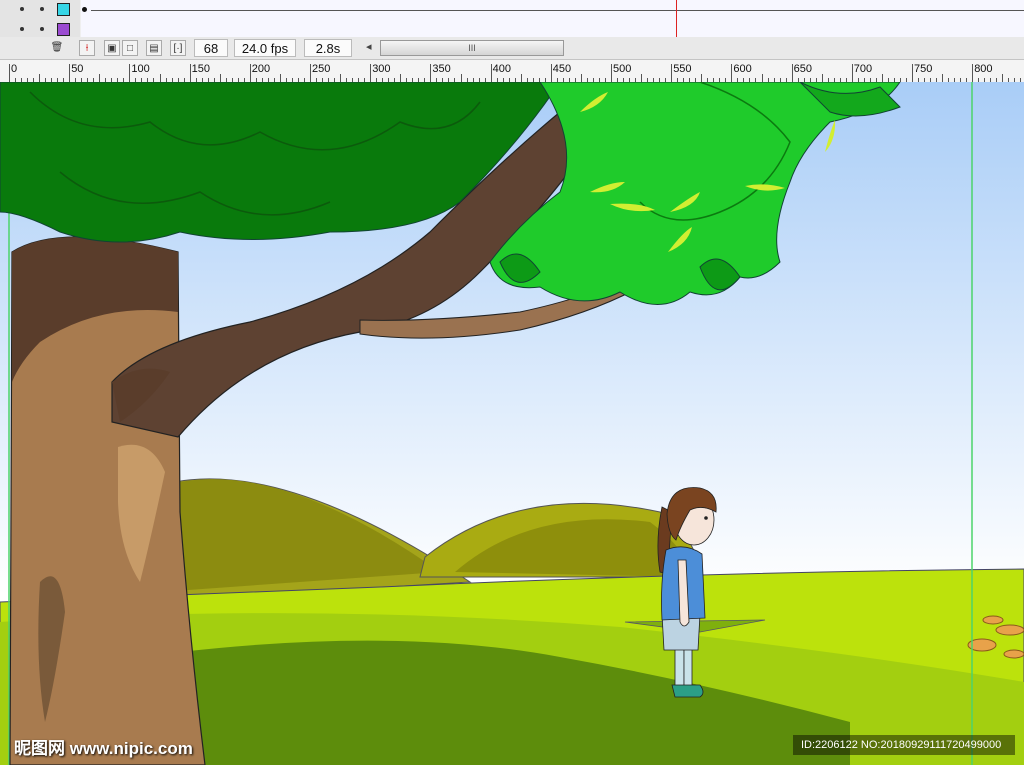 The height and width of the screenshot is (765, 1024). I want to click on ruler-label: 400, so click(501, 69).